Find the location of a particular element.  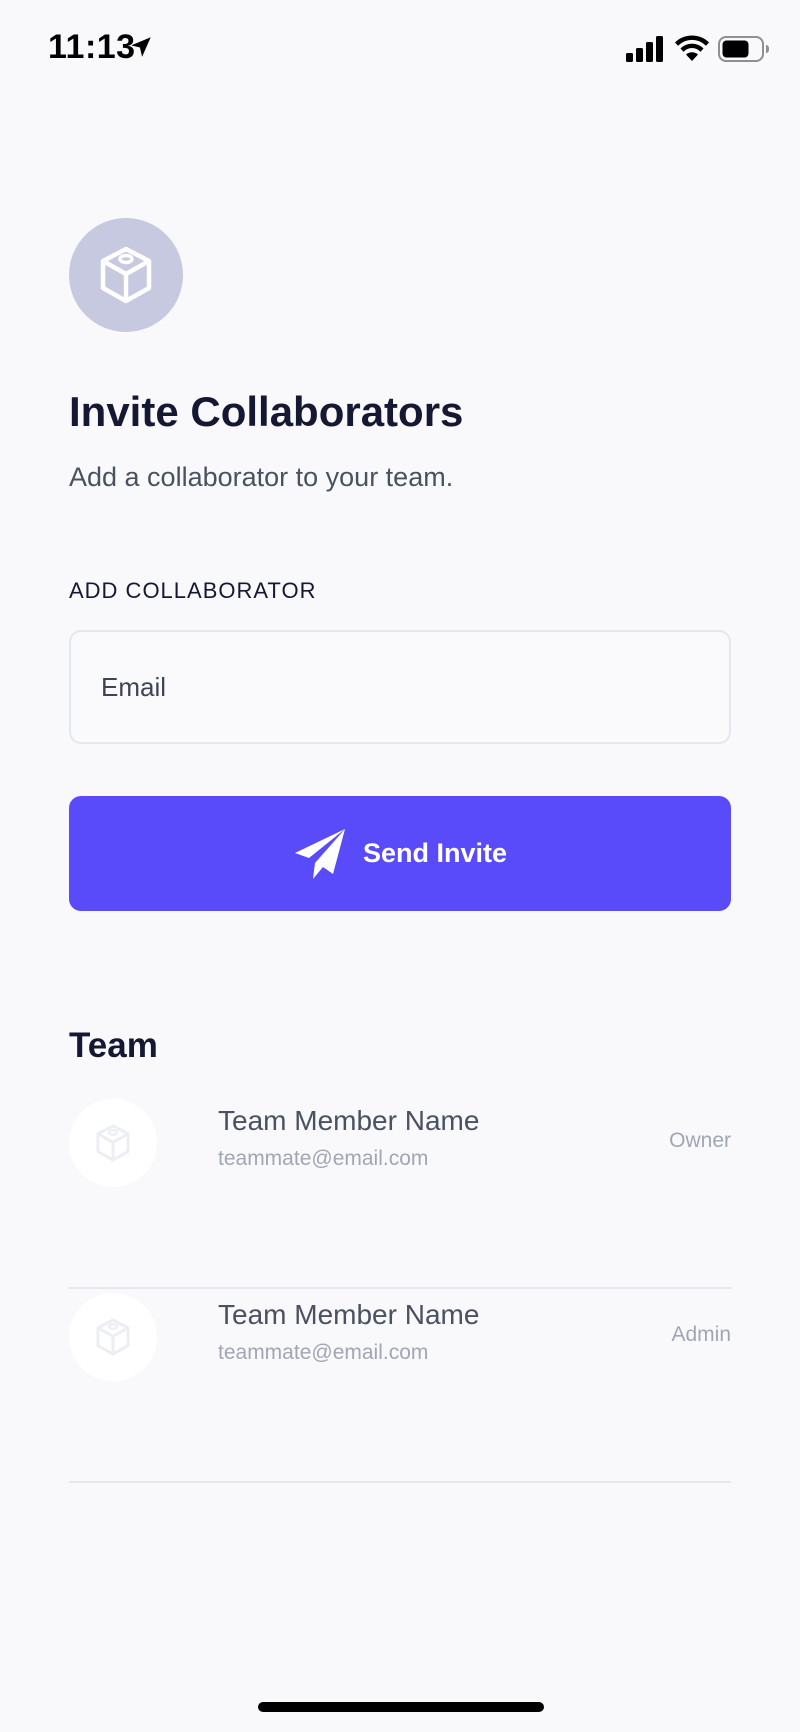

home-indicator is located at coordinates (401, 1707).